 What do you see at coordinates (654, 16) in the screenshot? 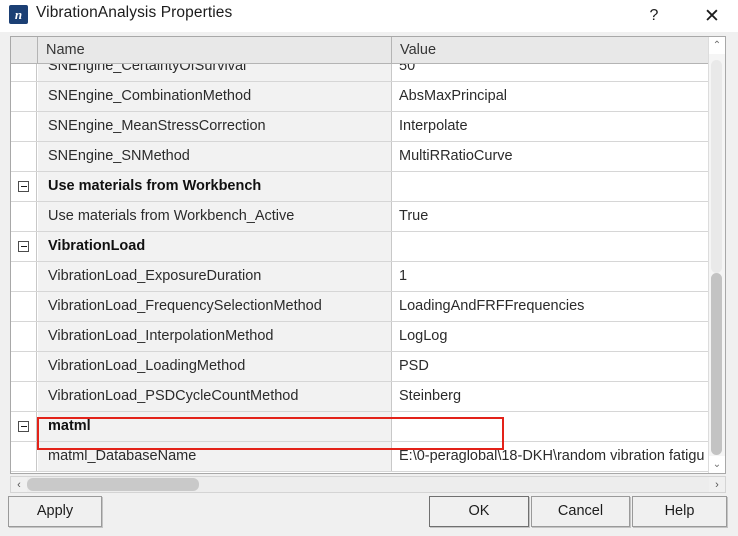
I see `titlebar-help-icon: ?` at bounding box center [654, 16].